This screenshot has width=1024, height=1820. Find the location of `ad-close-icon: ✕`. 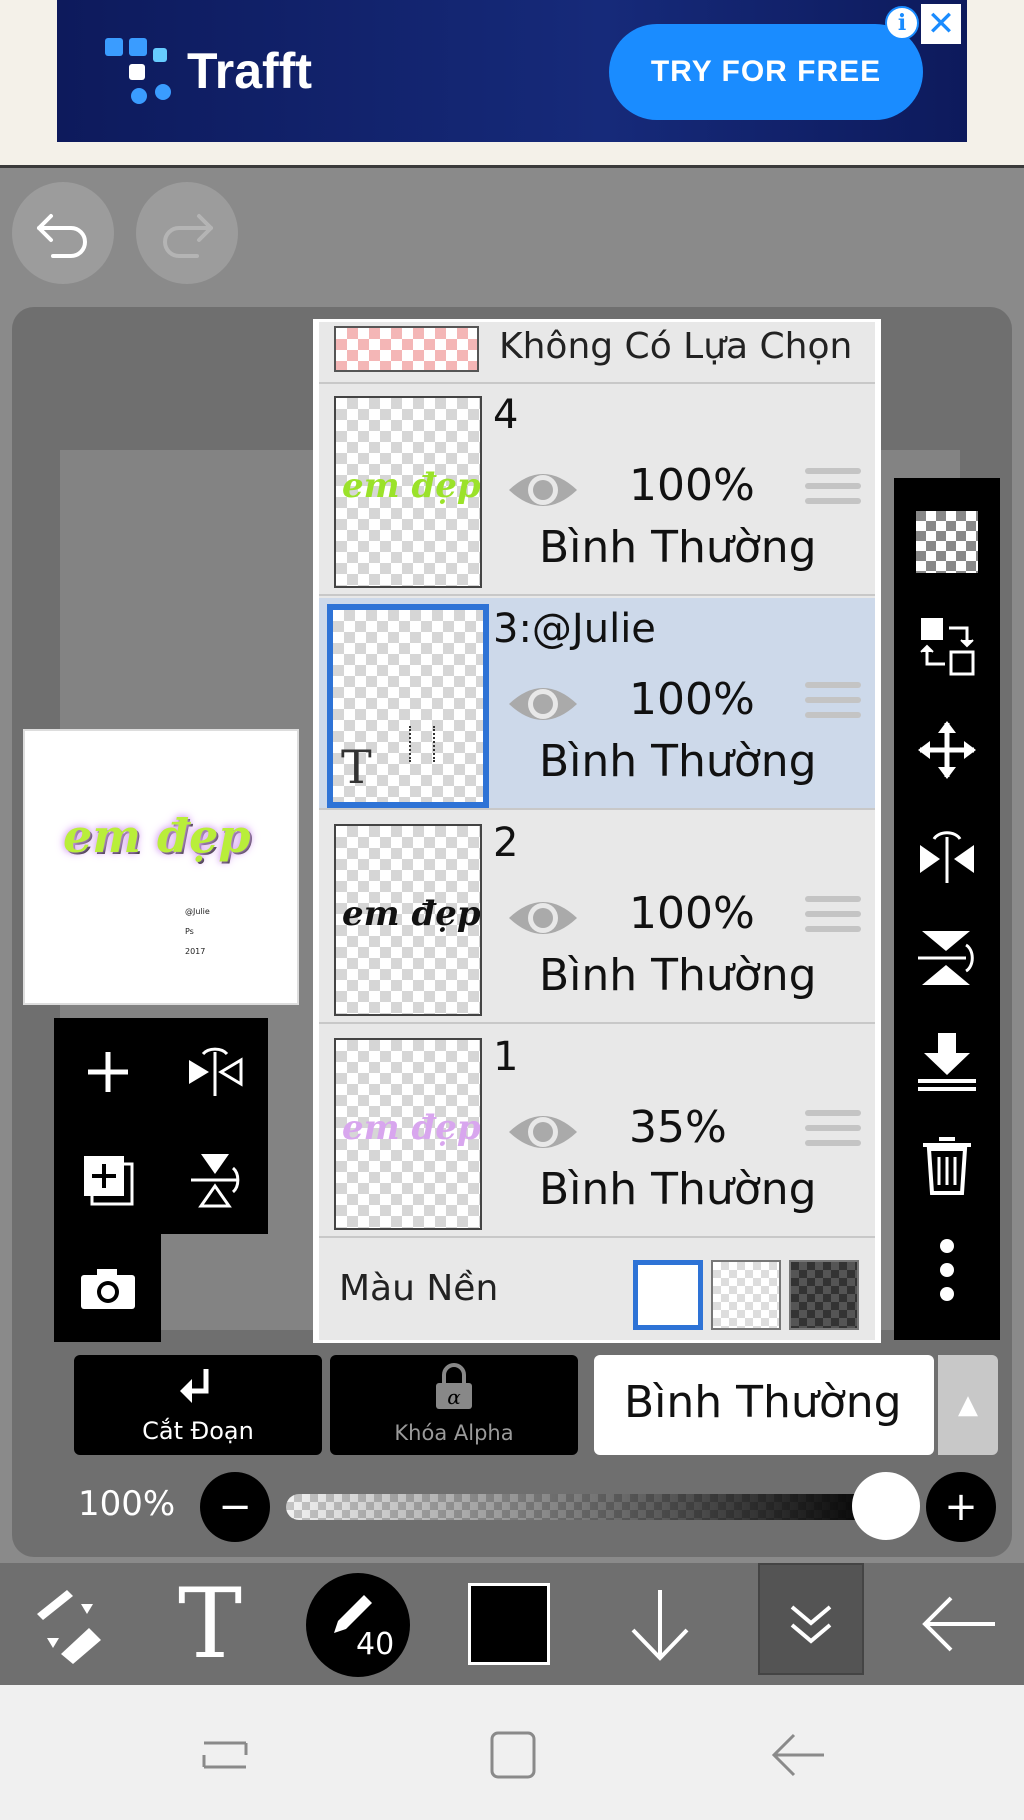

ad-close-icon: ✕ is located at coordinates (941, 24).